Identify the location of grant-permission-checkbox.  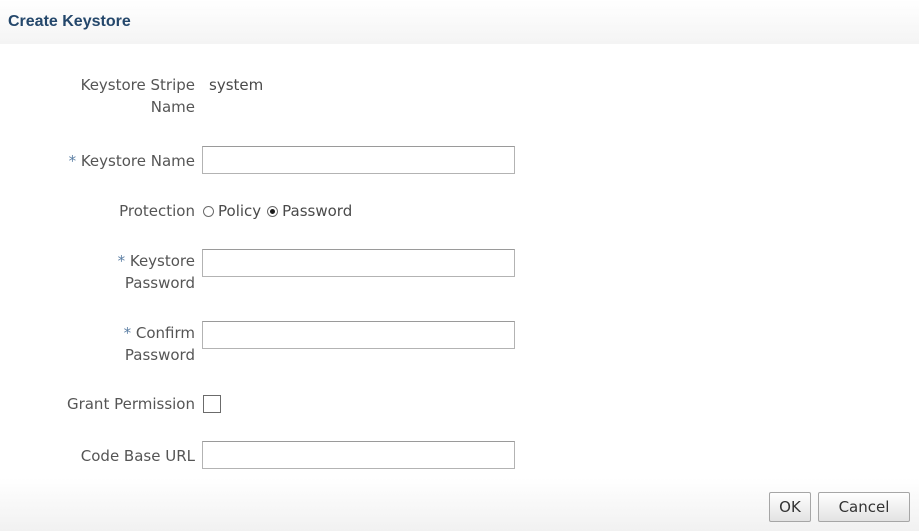
(212, 404).